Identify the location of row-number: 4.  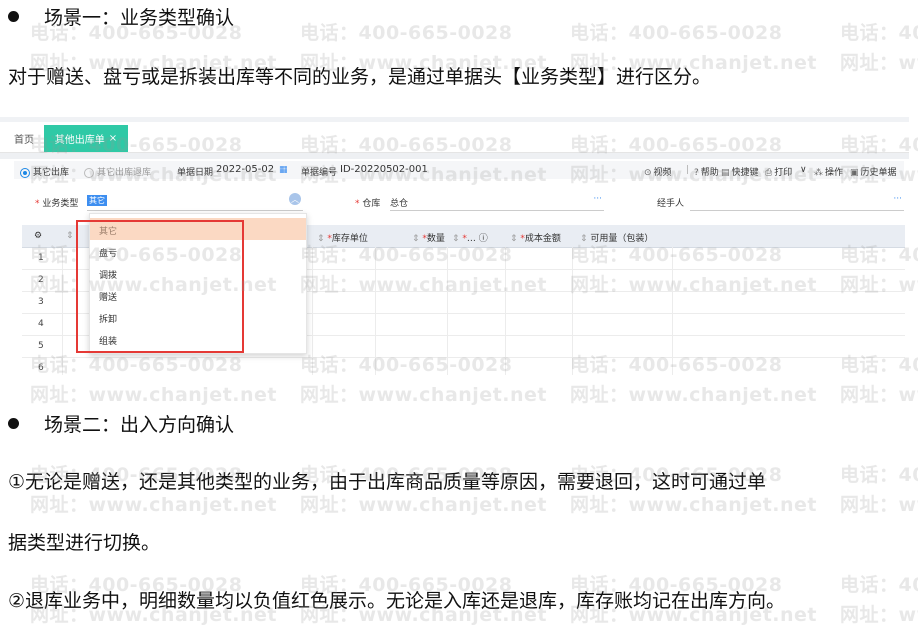
(41, 324).